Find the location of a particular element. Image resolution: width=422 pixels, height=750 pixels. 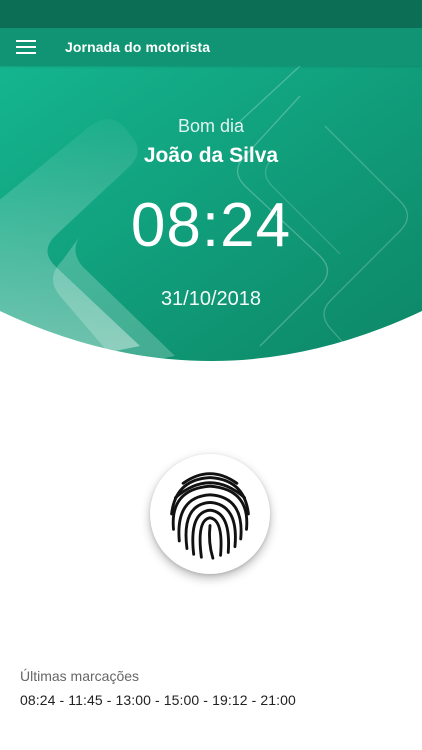

user-name: João da Silva is located at coordinates (211, 155).